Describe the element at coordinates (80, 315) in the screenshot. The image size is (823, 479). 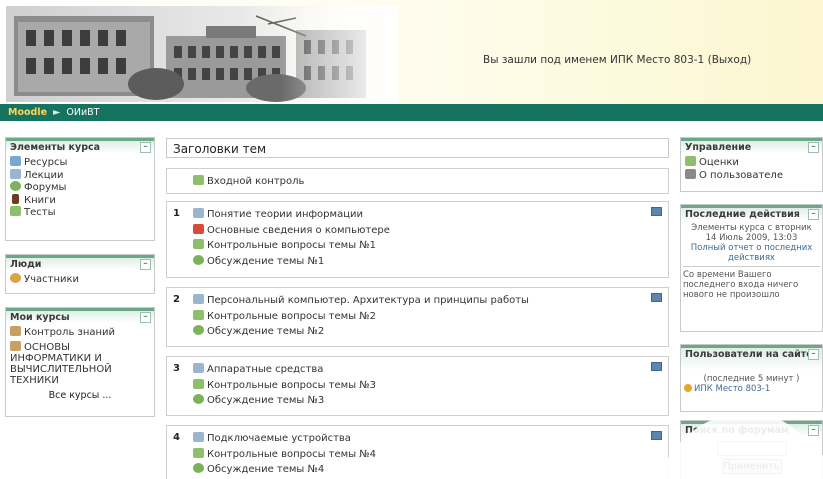
I see `block-header: Мои курсы –` at that location.